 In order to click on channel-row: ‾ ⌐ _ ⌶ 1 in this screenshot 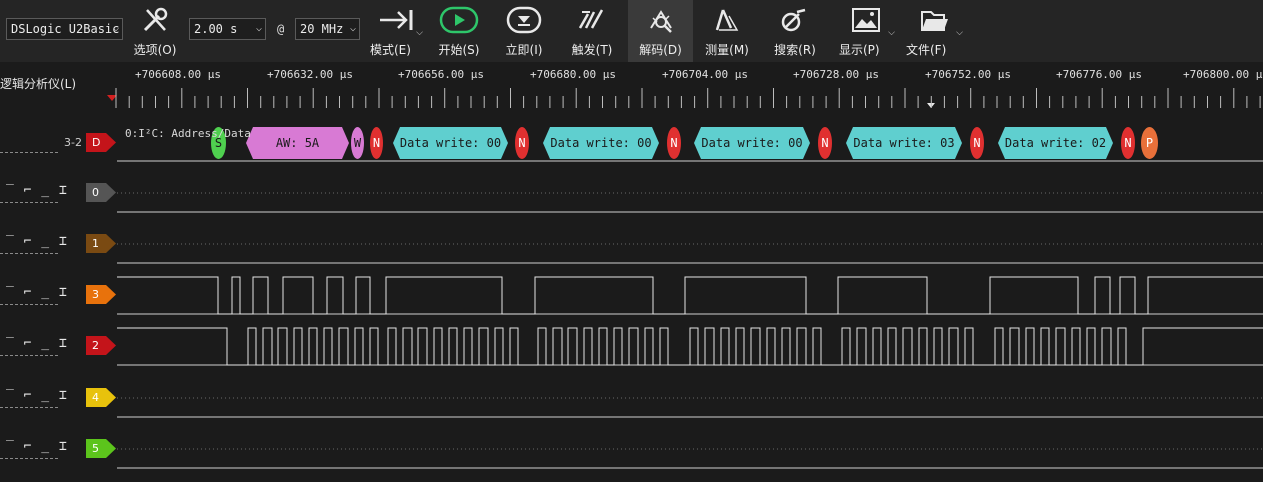, I will do `click(631, 251)`.